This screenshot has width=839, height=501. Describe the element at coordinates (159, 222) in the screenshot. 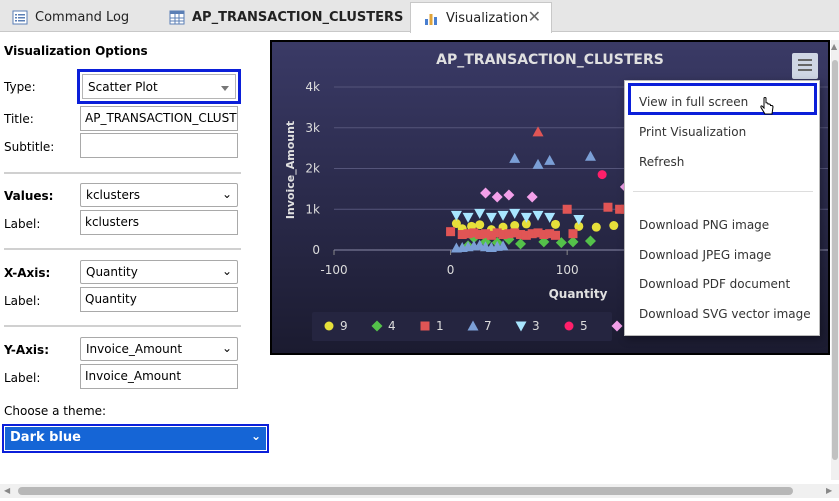

I see `values-label-field: kclusters` at that location.